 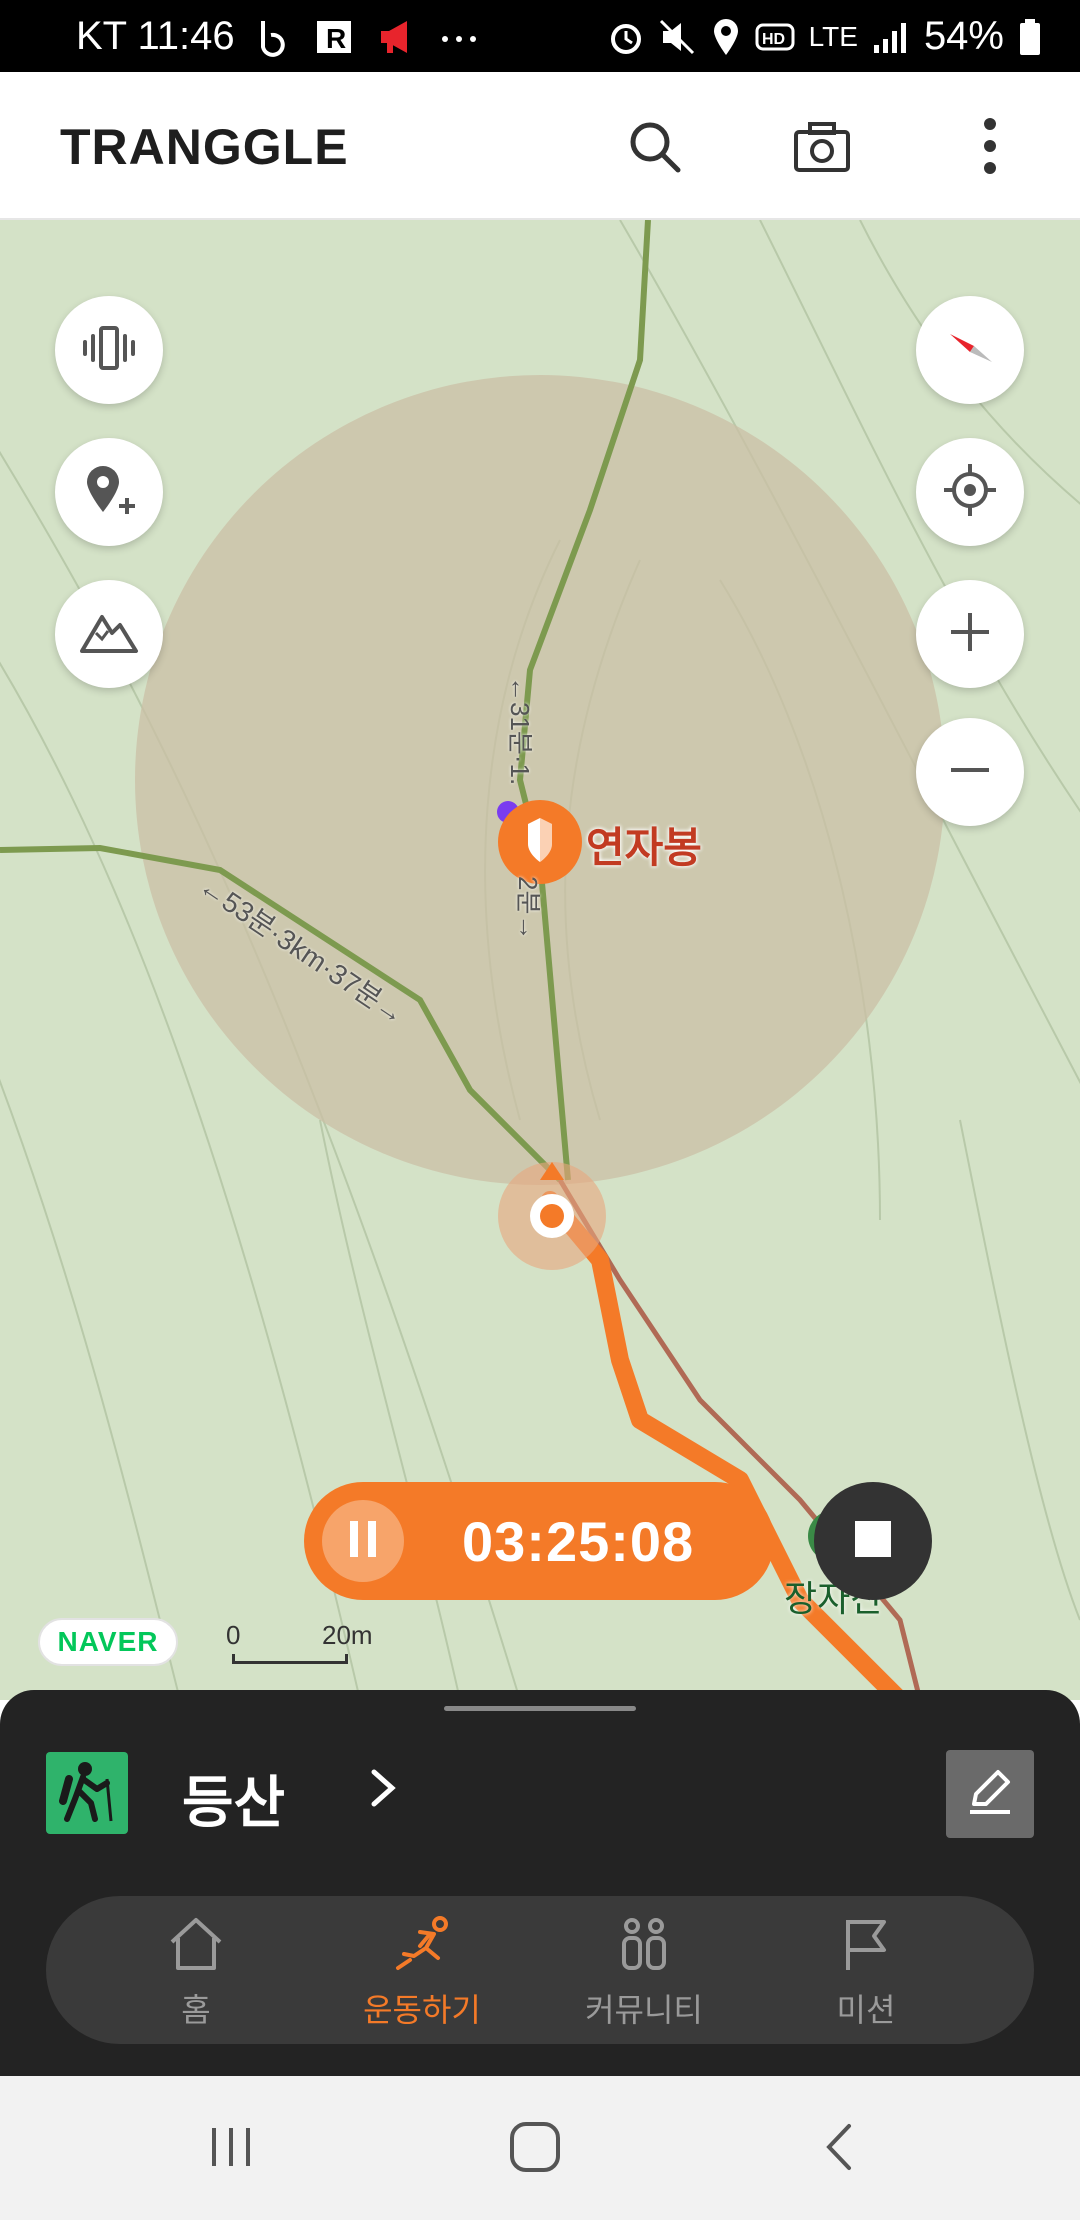 I want to click on recent-apps-icon, so click(x=231, y=2149).